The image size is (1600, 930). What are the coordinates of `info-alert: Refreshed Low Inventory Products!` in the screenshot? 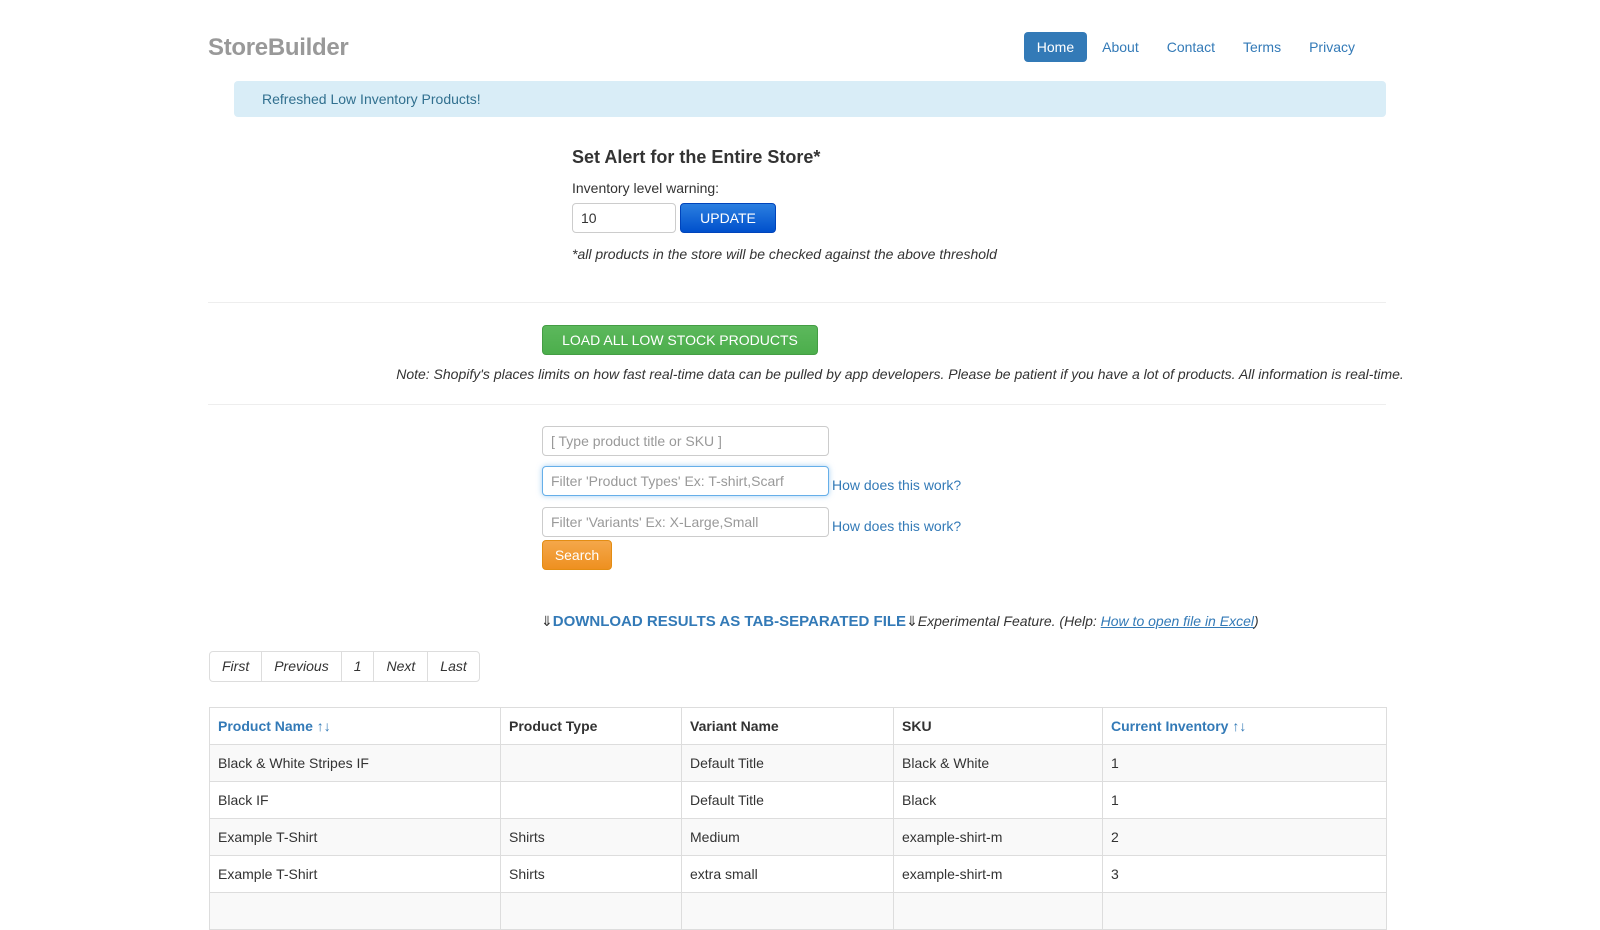 It's located at (810, 99).